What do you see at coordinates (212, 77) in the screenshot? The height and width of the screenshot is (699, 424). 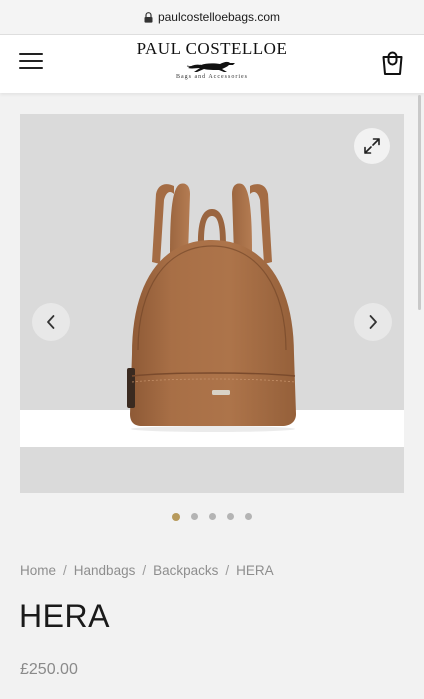 I see `brand-tagline: Bags and Accessories` at bounding box center [212, 77].